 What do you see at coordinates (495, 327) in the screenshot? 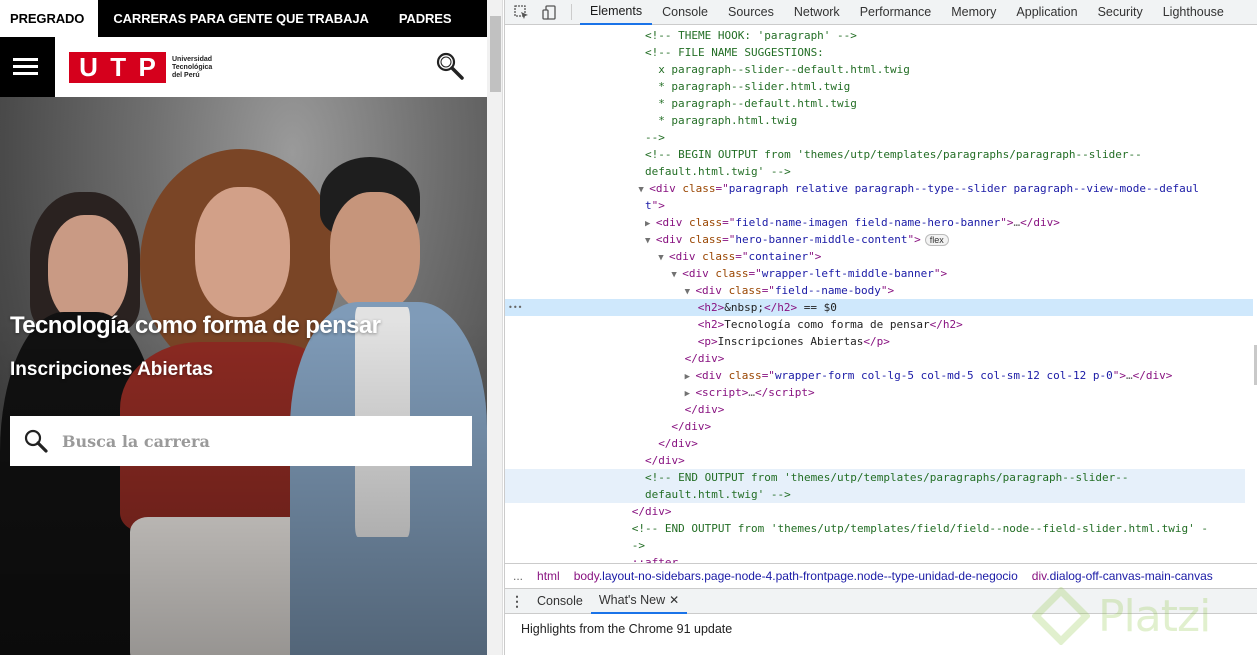
I see `page-scrollbar` at bounding box center [495, 327].